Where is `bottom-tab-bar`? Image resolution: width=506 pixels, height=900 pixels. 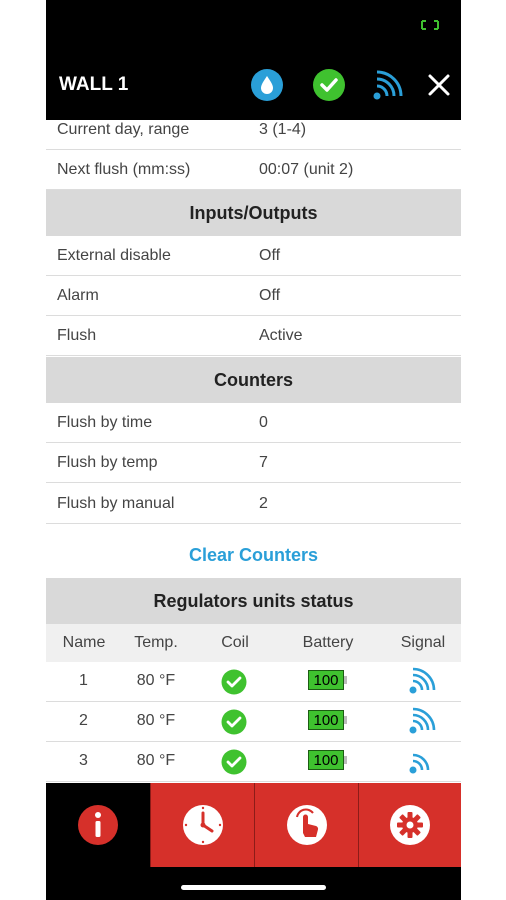
bottom-tab-bar is located at coordinates (253, 825).